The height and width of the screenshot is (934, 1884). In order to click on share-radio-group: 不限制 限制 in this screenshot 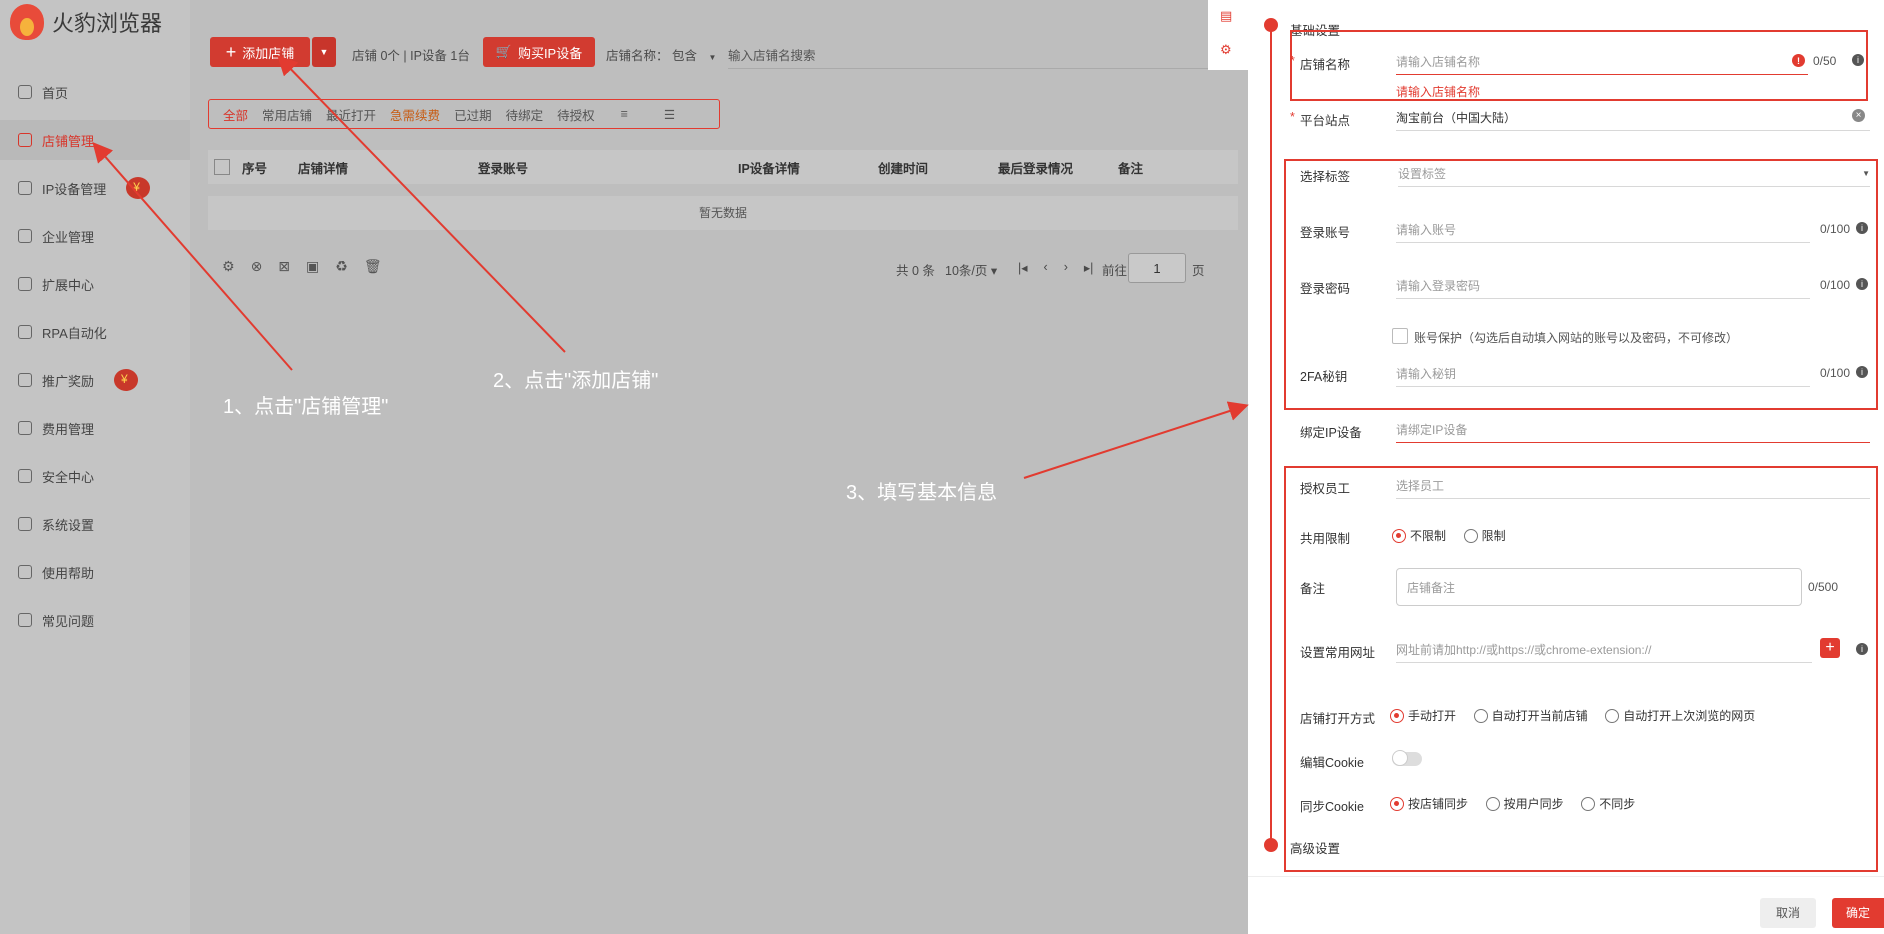, I will do `click(1456, 535)`.